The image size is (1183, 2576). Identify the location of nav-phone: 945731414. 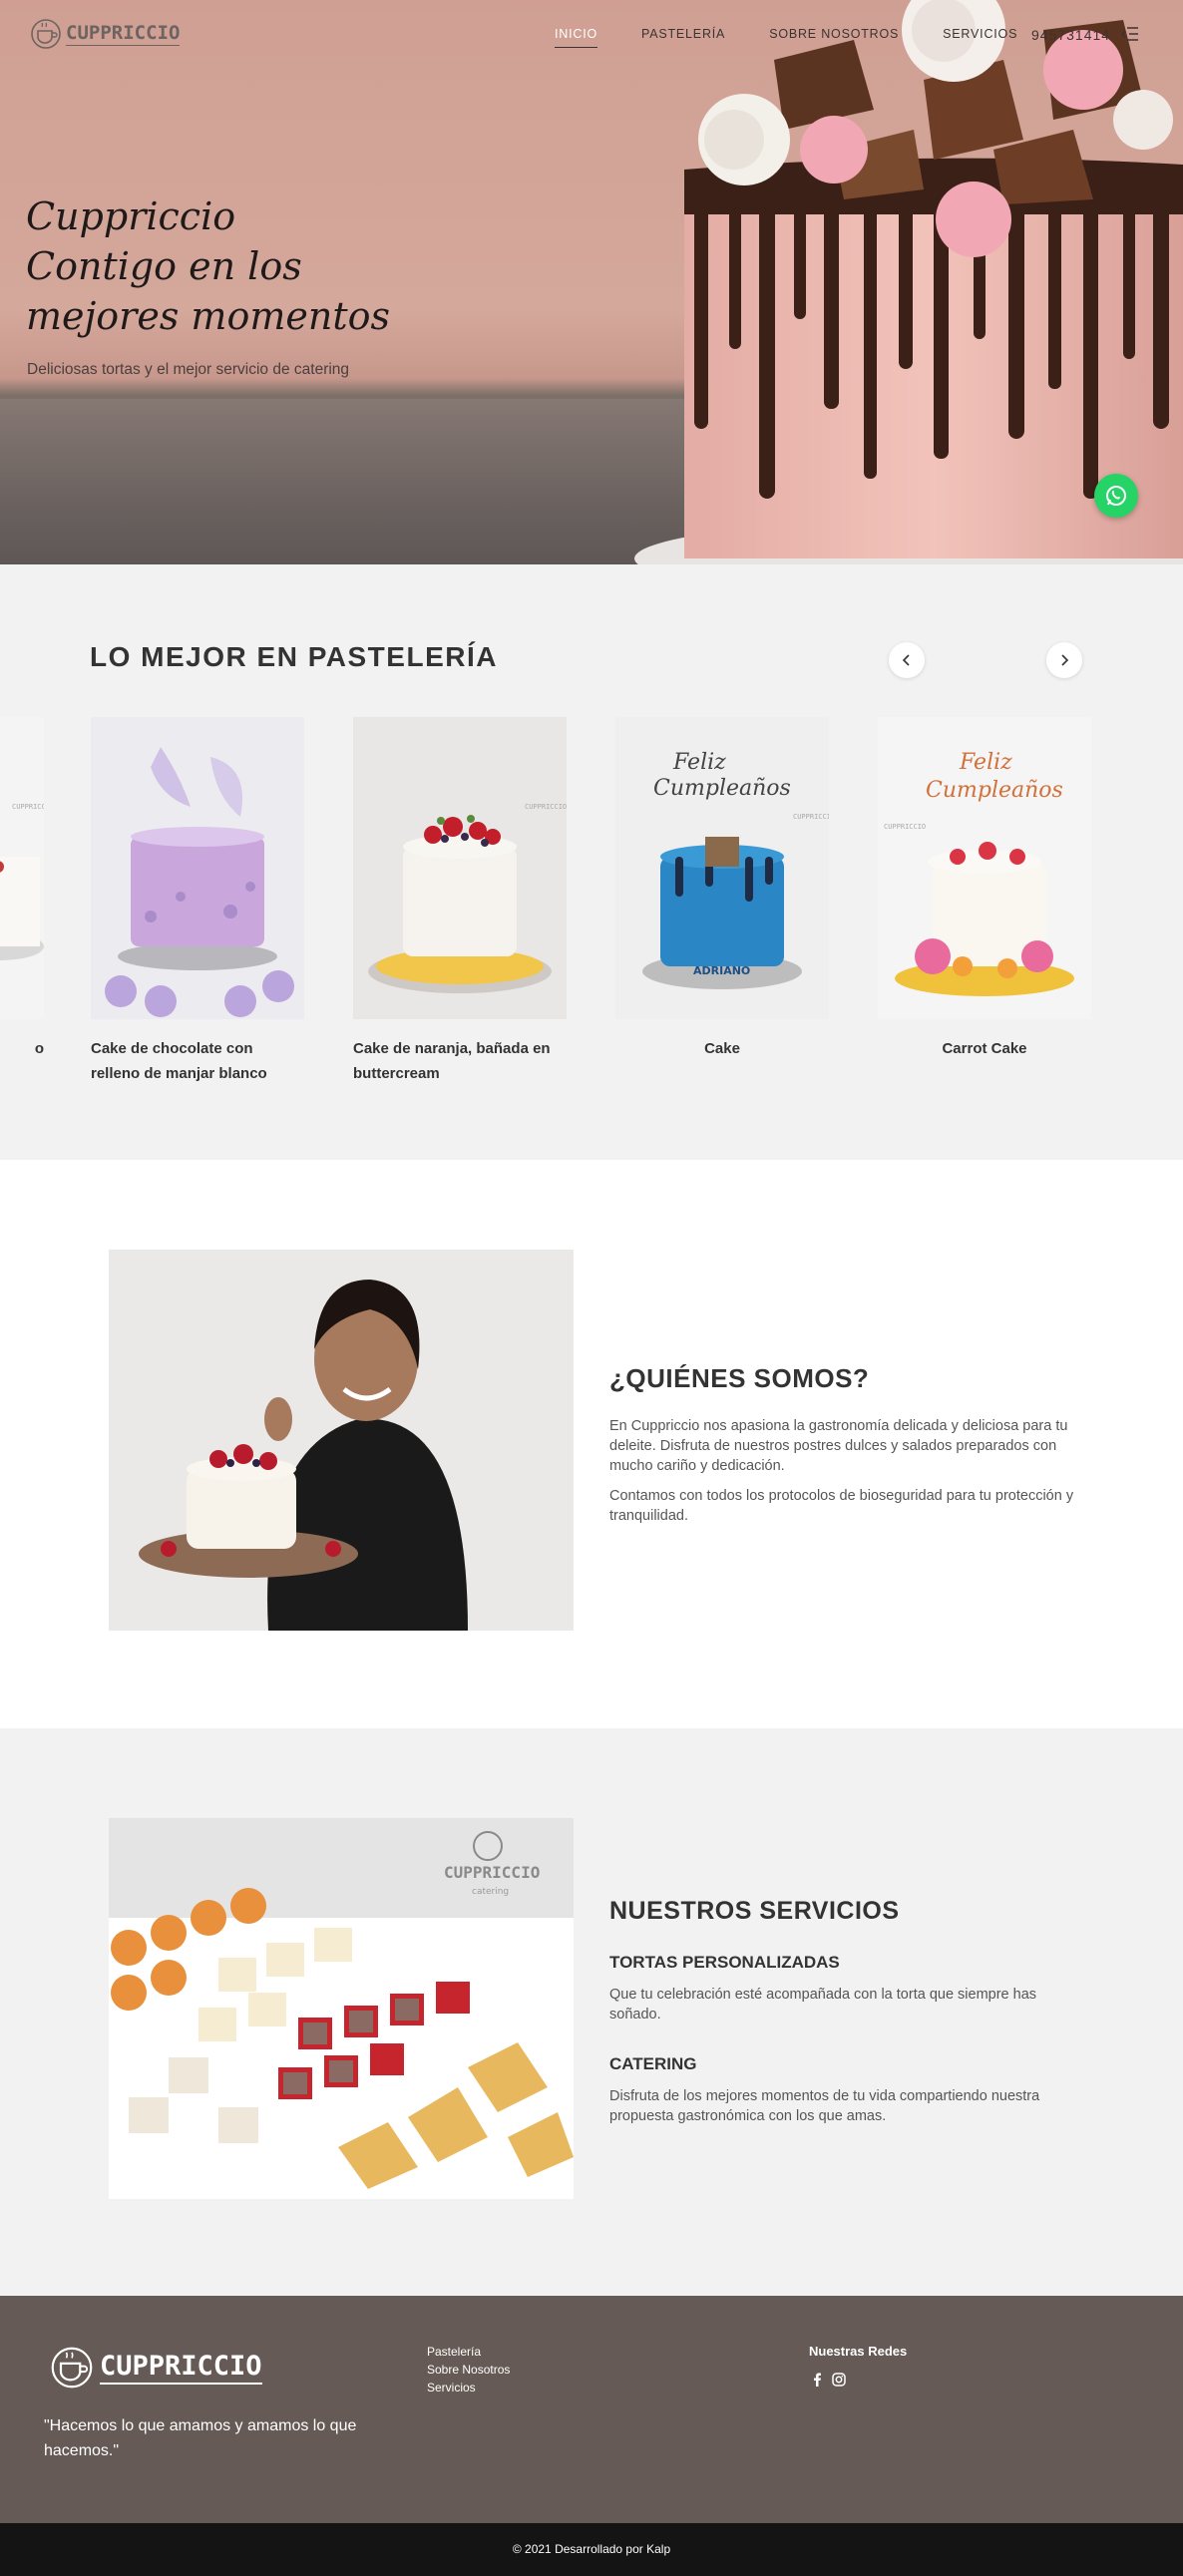
(1070, 35).